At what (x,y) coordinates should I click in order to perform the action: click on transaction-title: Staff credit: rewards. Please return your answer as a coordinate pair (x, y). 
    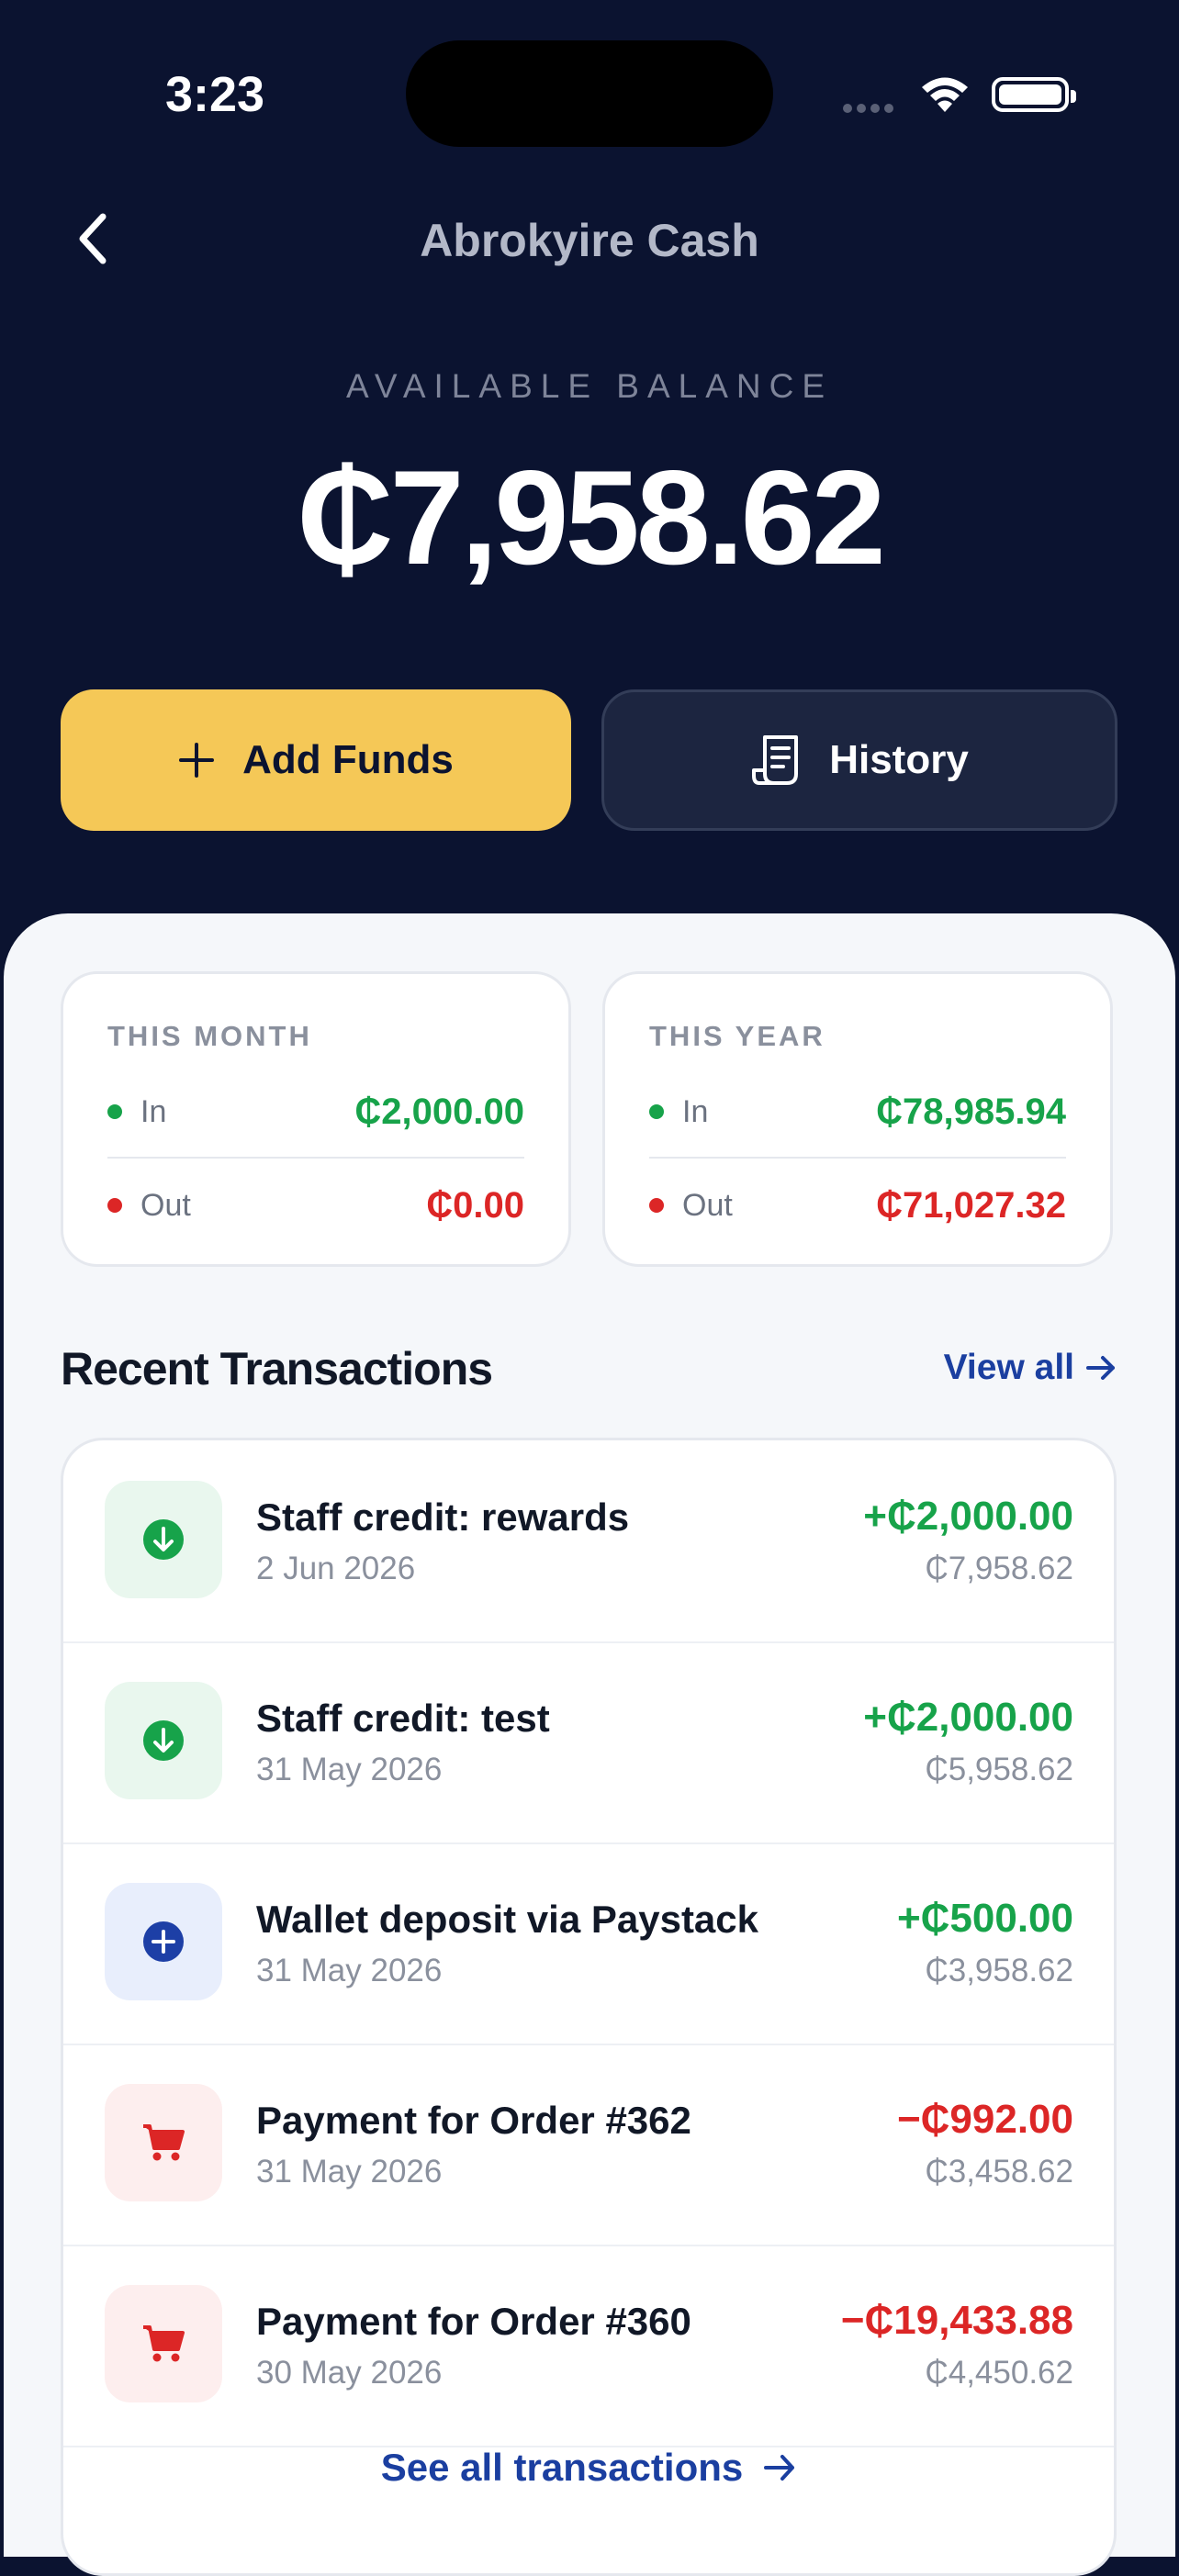
    Looking at the image, I should click on (443, 1517).